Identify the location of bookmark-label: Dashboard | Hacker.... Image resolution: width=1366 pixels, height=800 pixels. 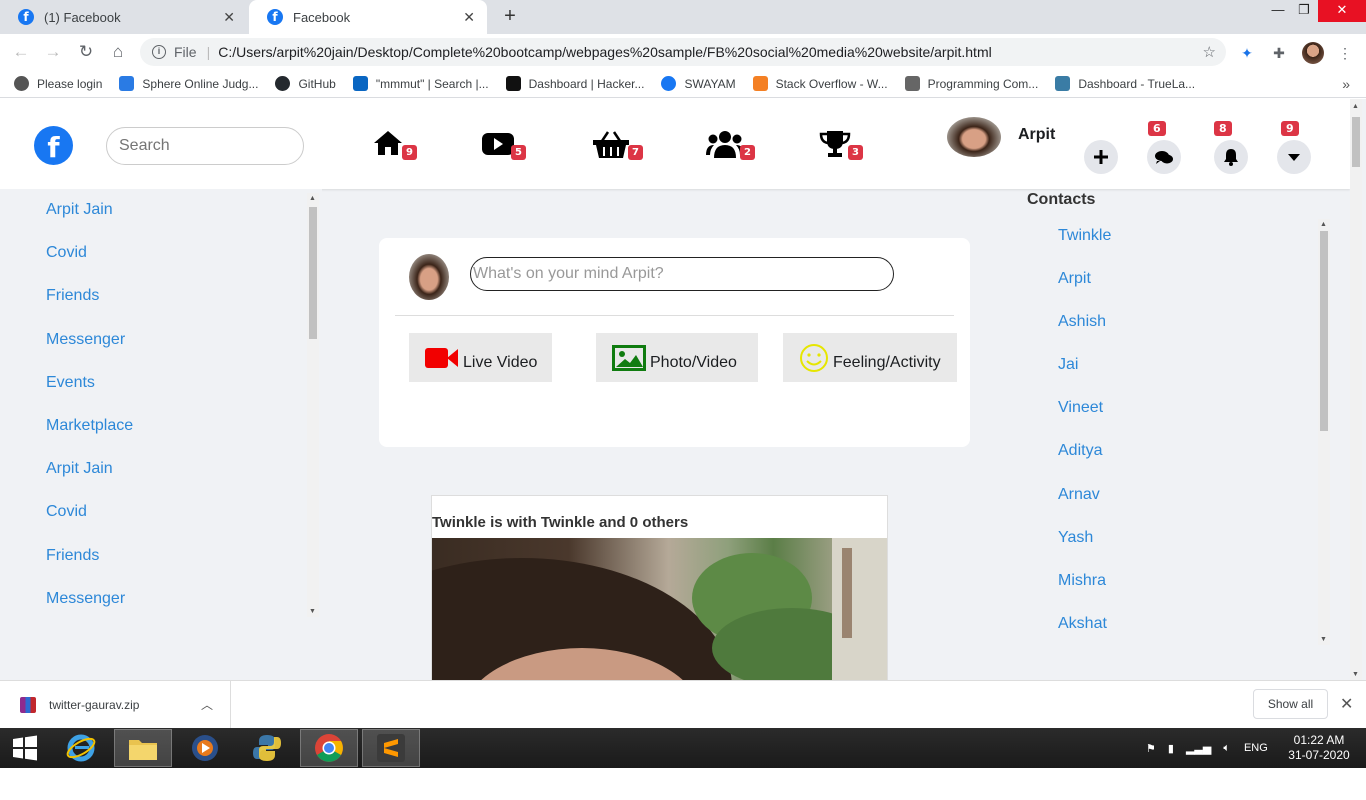
(586, 83).